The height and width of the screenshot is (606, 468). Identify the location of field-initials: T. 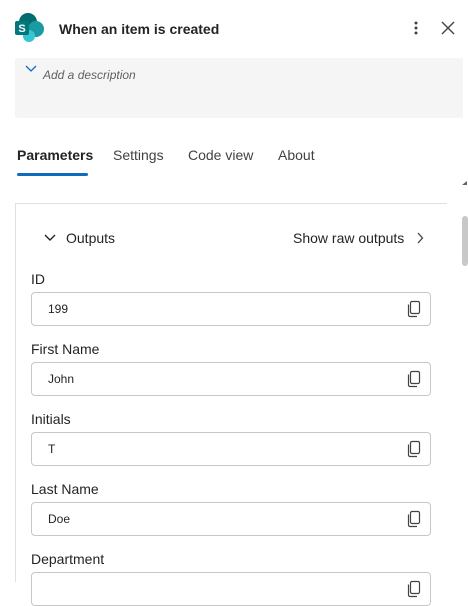
(231, 449).